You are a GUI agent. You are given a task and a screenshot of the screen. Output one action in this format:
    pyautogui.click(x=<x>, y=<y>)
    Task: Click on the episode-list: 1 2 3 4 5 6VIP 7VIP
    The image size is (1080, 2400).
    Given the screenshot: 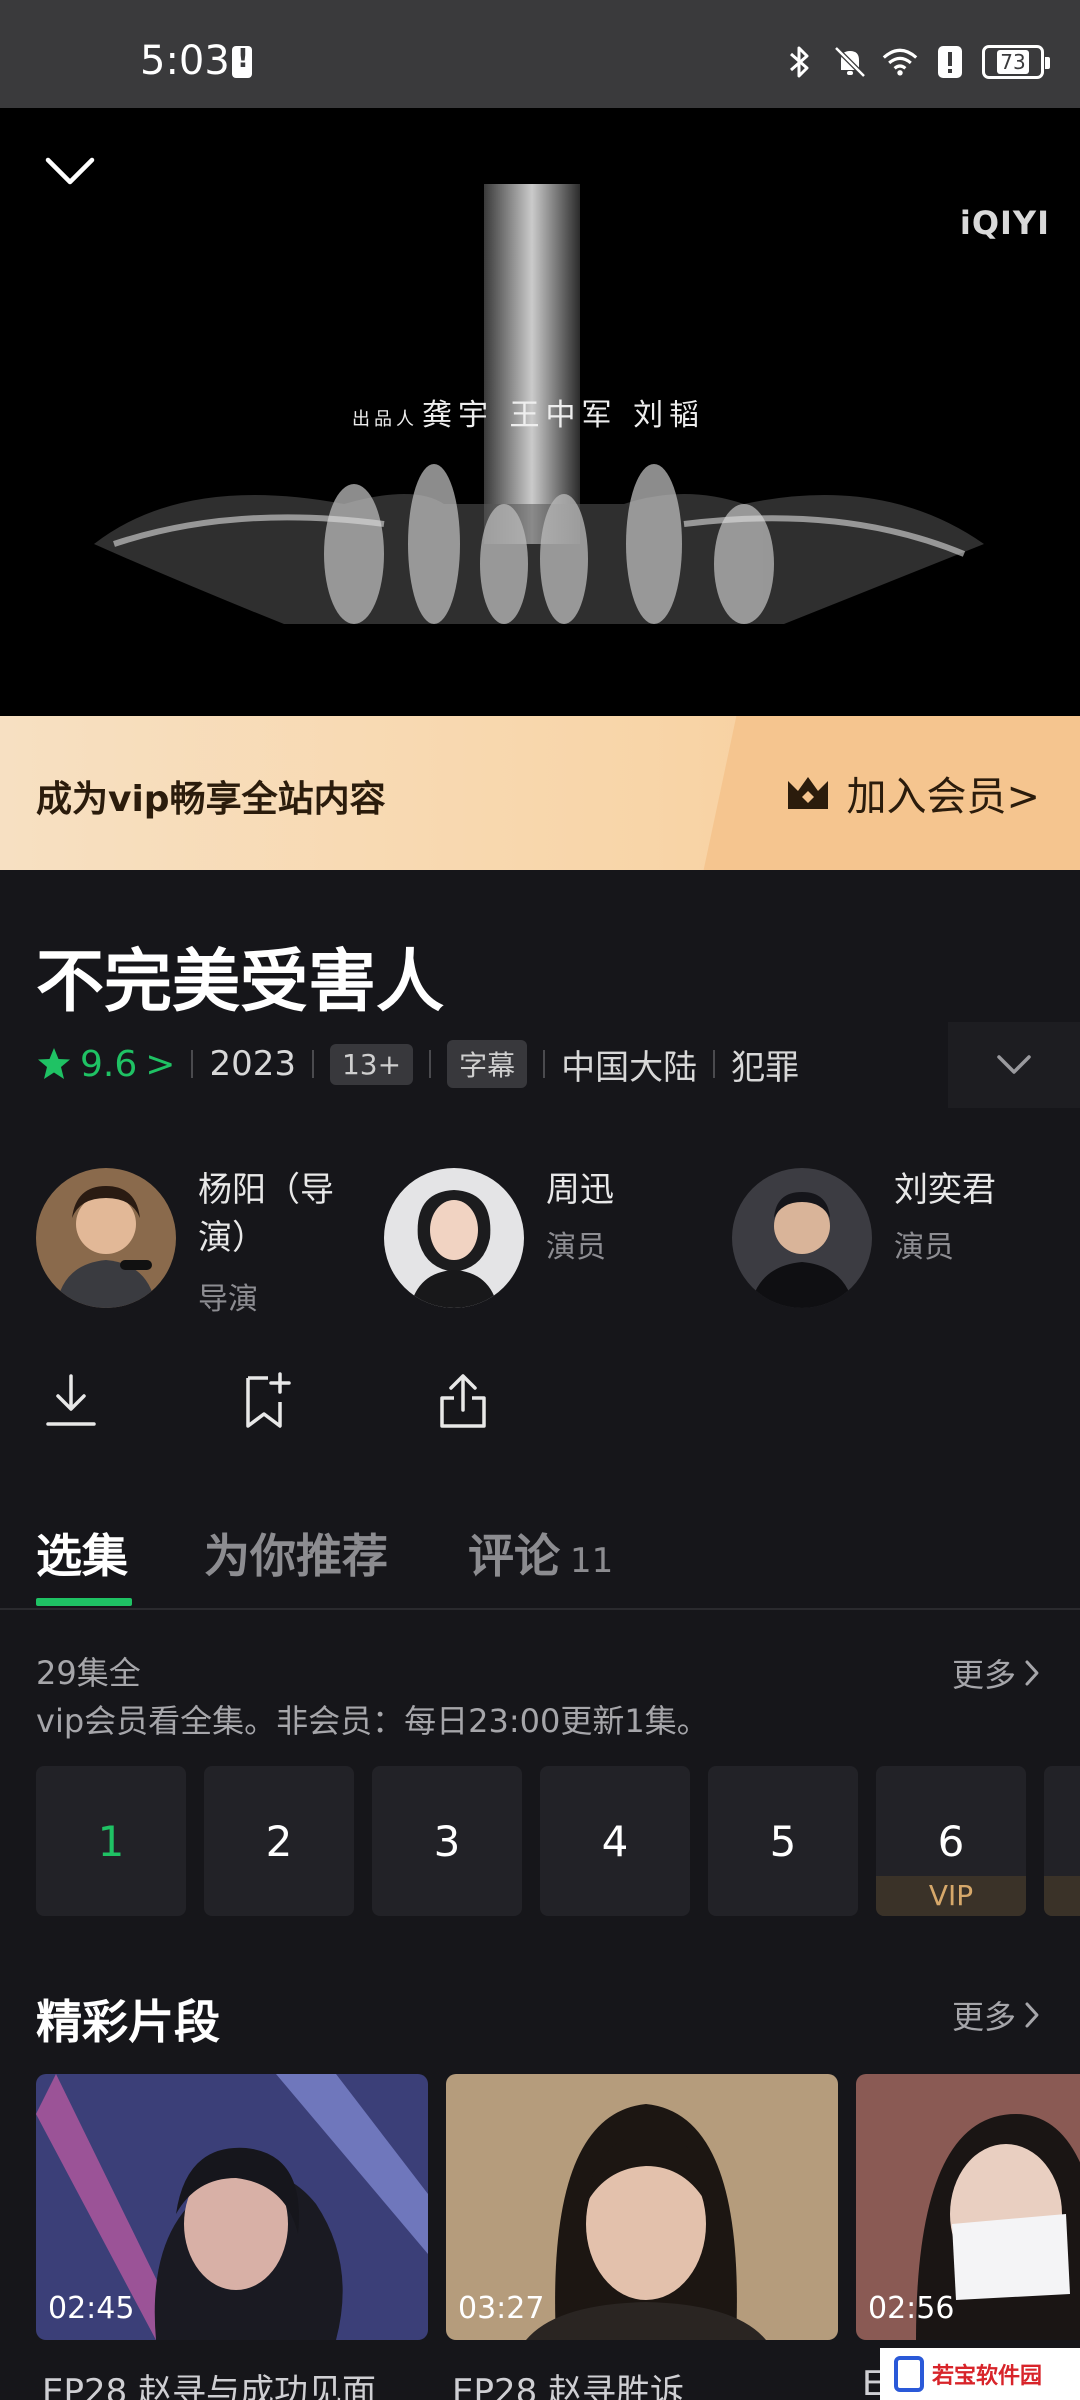 What is the action you would take?
    pyautogui.click(x=558, y=1841)
    